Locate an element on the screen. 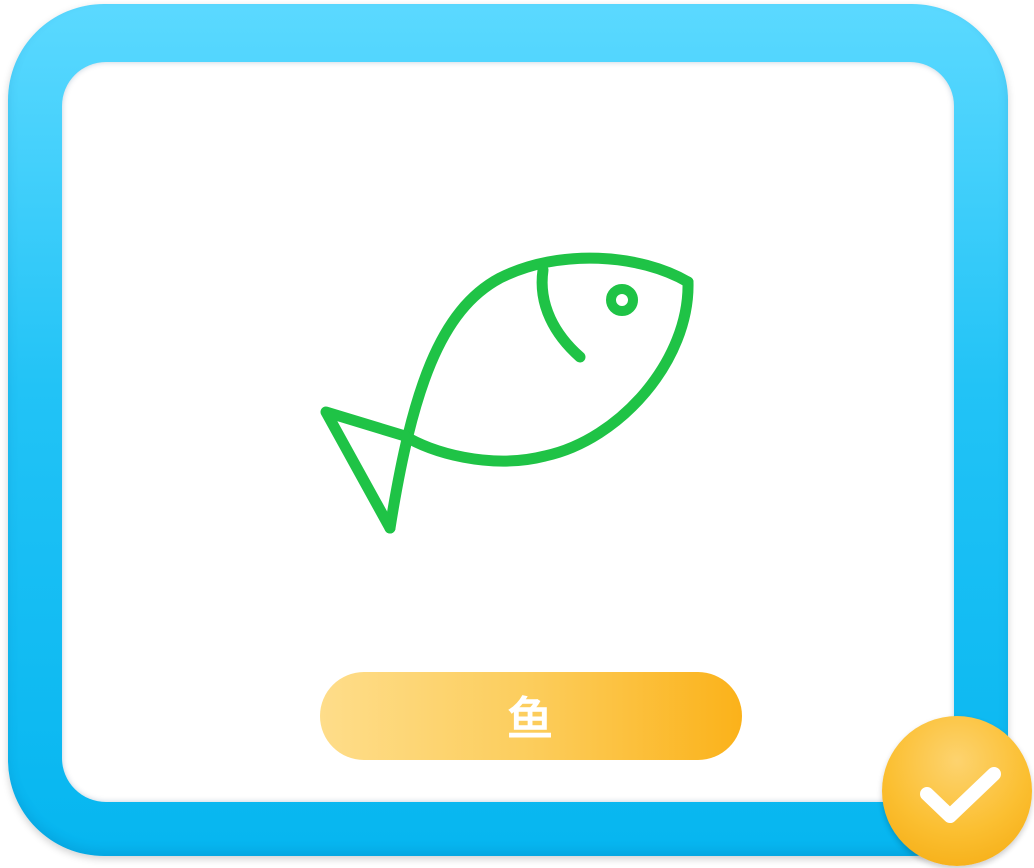 The width and height of the screenshot is (1034, 868). selected-badge is located at coordinates (957, 791).